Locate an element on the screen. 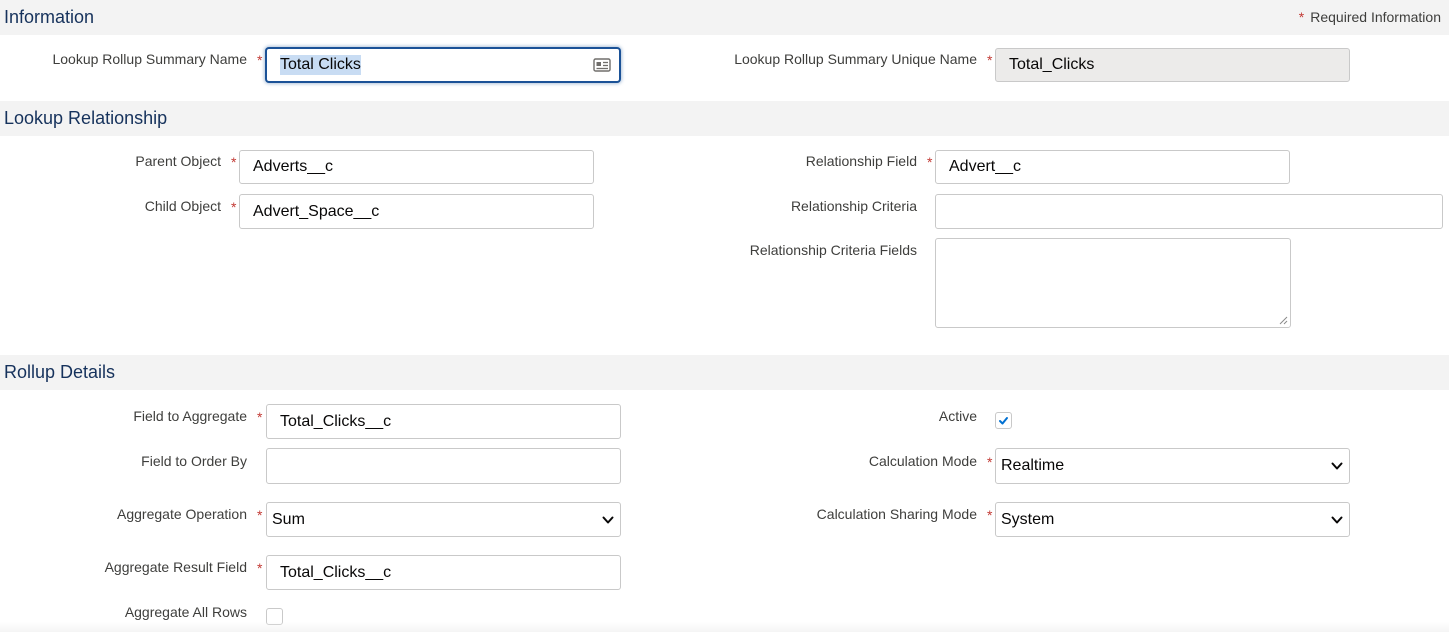 The image size is (1449, 632). bottom-fade is located at coordinates (724, 627).